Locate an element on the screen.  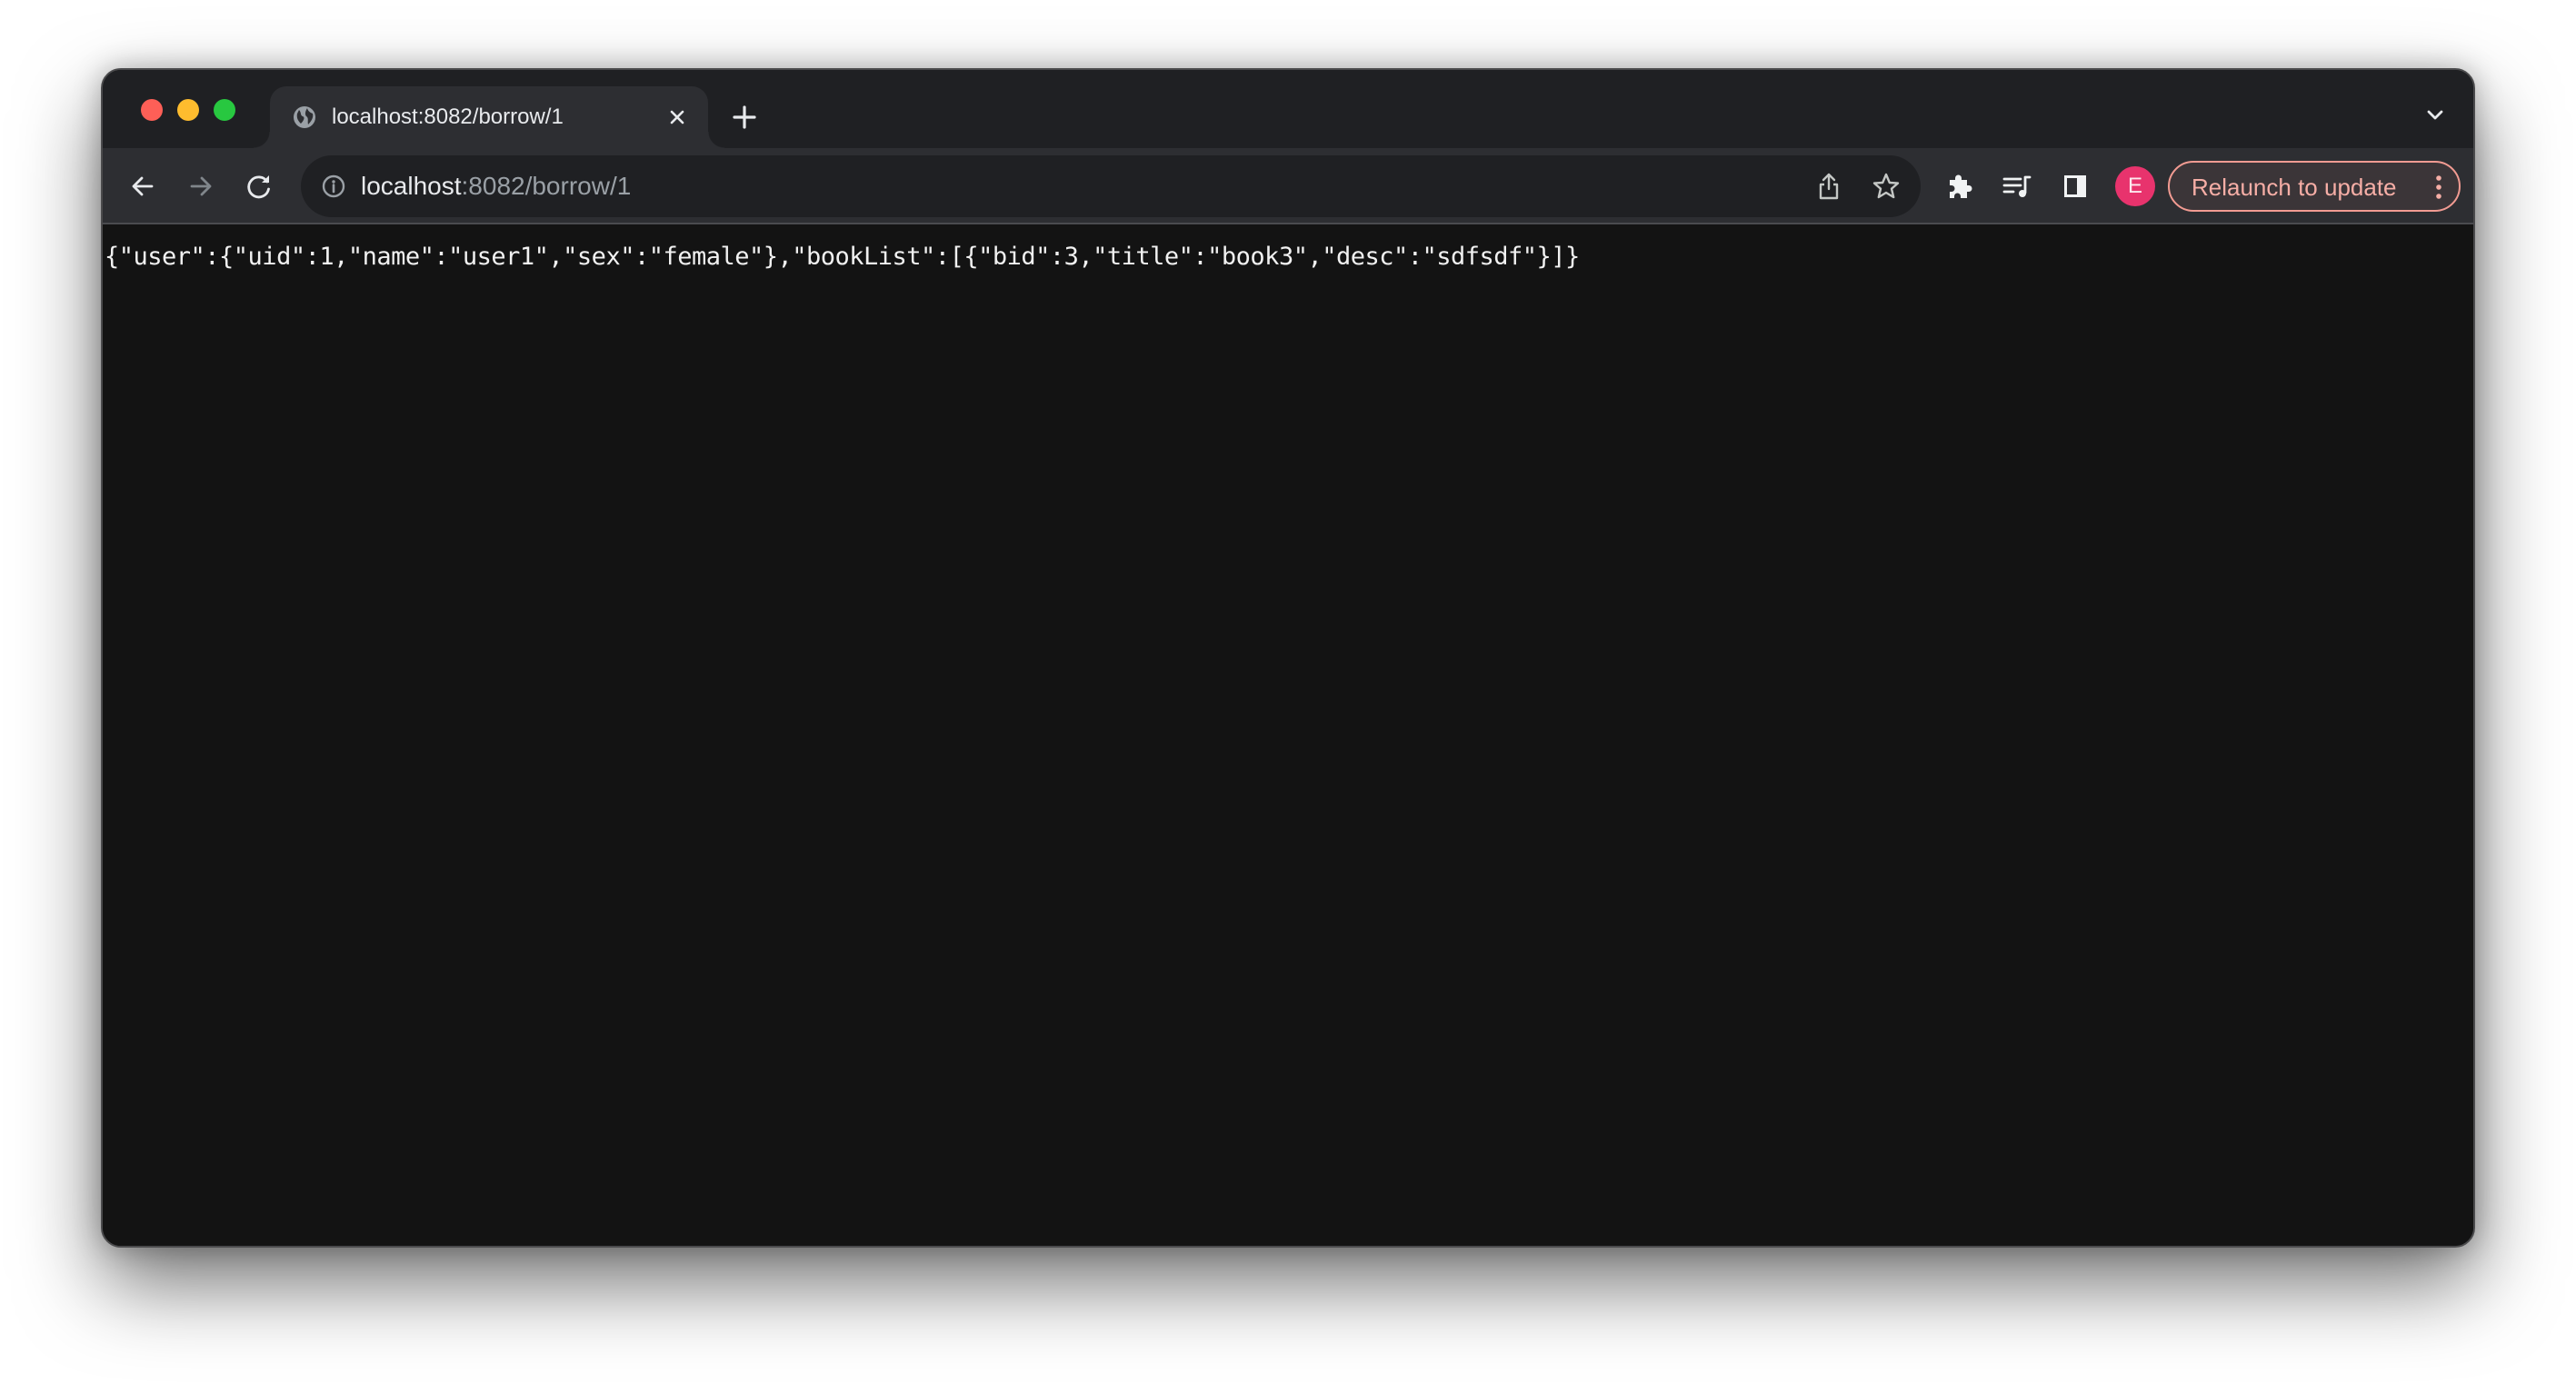
arrow-left-icon is located at coordinates (143, 186).